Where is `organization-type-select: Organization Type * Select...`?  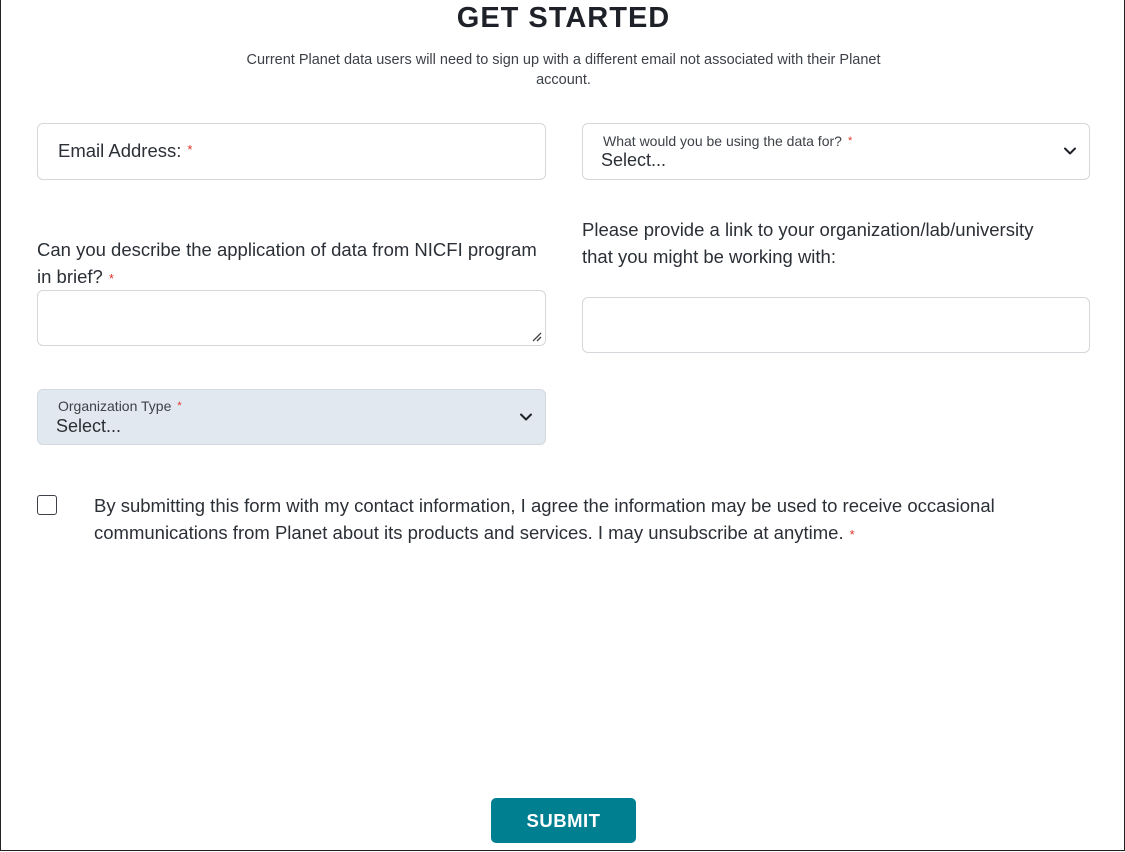
organization-type-select: Organization Type * Select... is located at coordinates (291, 417).